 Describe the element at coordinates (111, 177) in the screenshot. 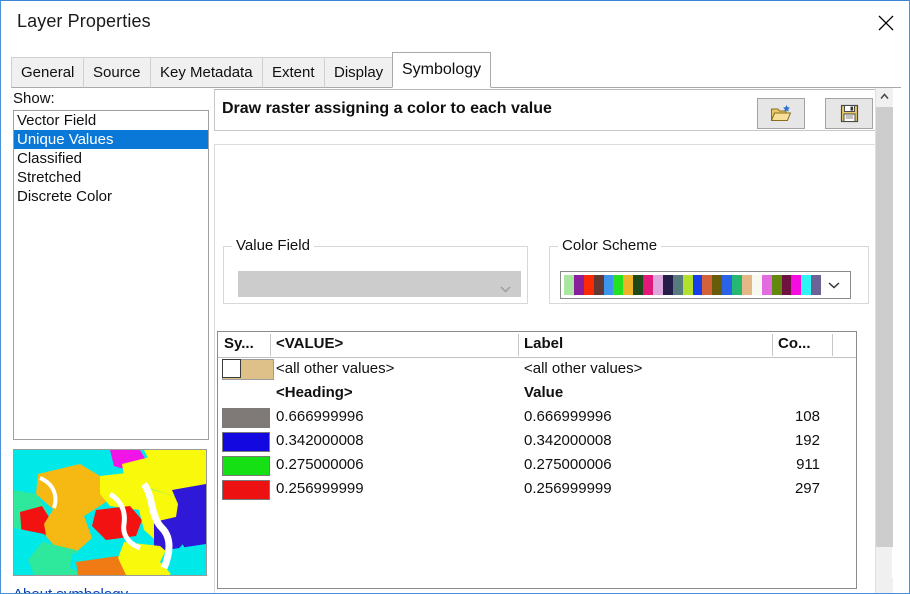

I see `show-item-stretched: Stretched` at that location.